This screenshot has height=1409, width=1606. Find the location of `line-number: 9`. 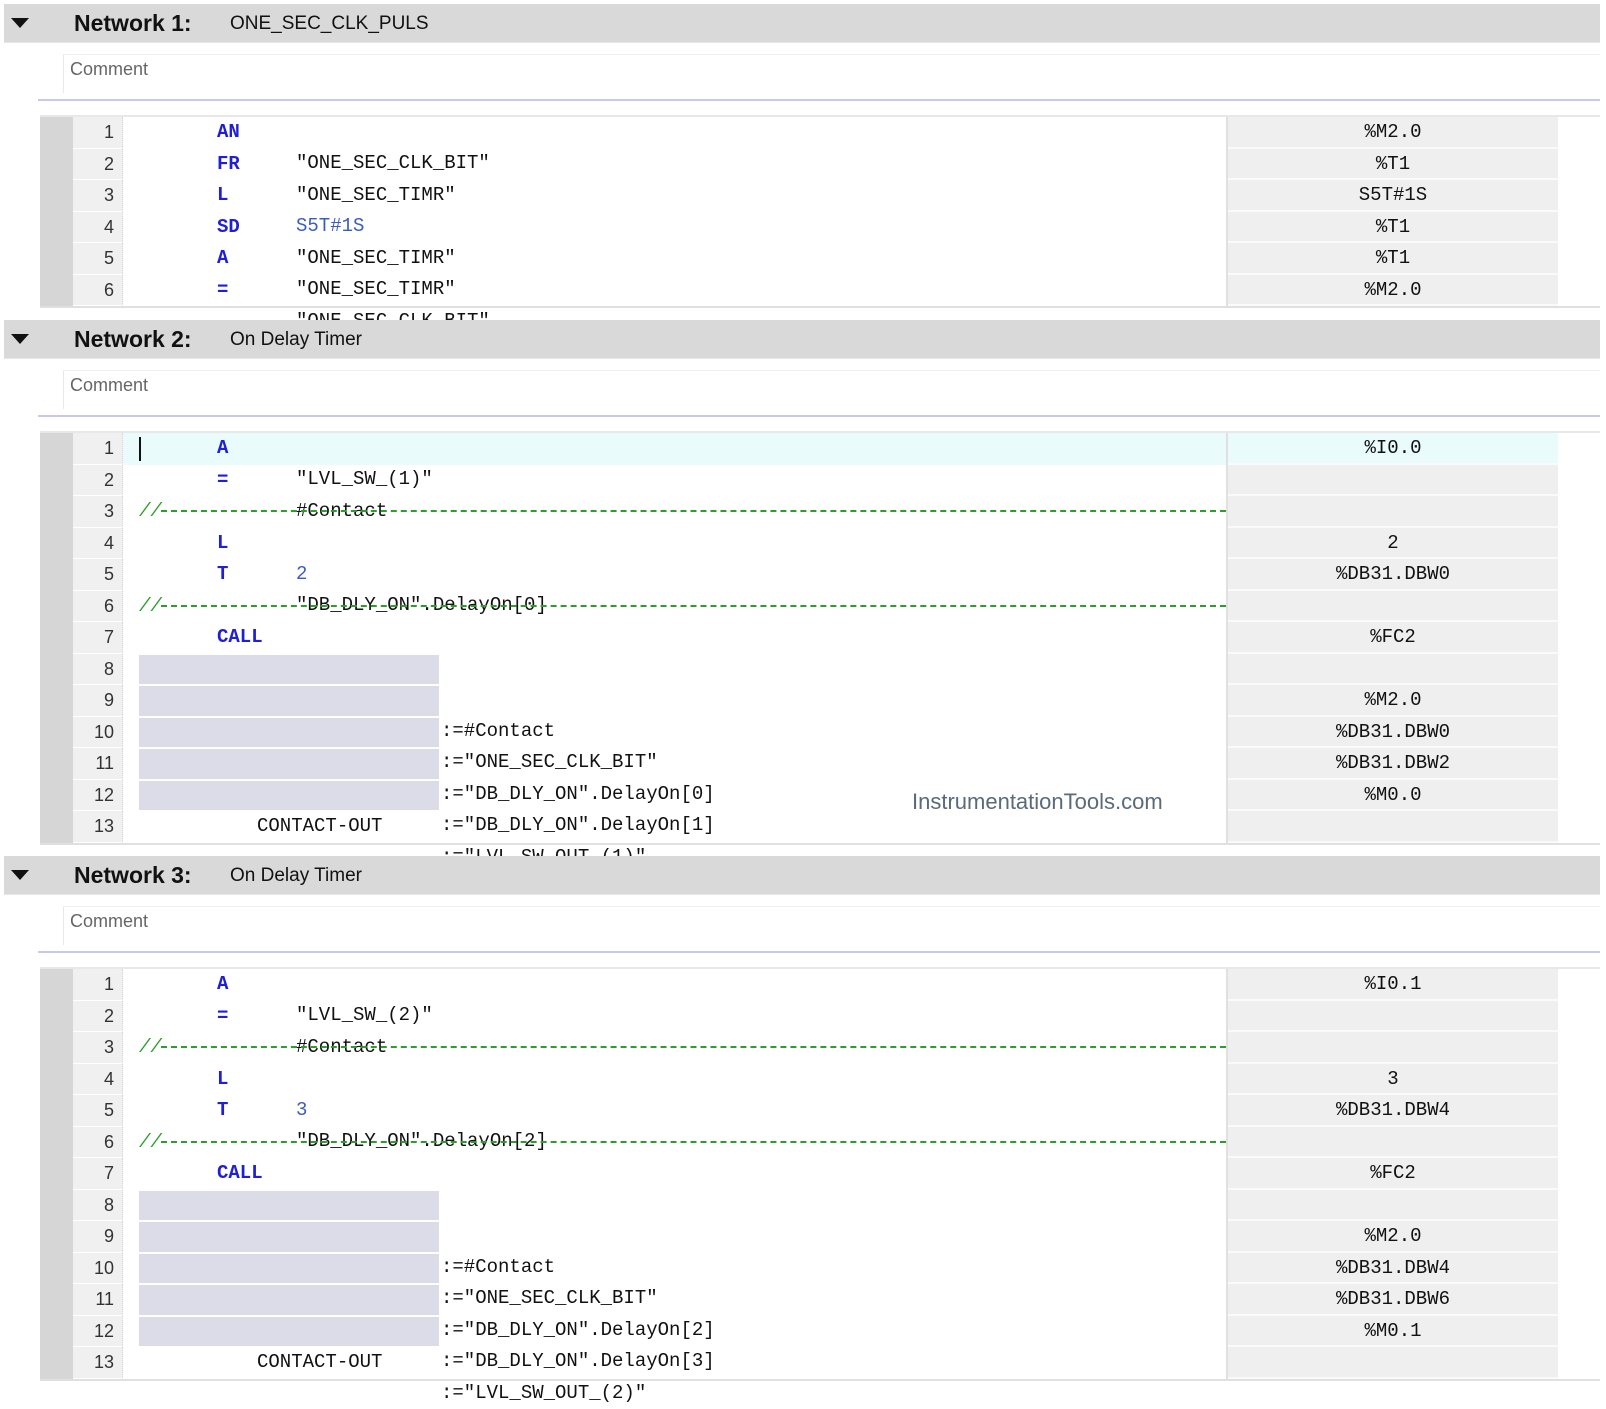

line-number: 9 is located at coordinates (98, 1237).